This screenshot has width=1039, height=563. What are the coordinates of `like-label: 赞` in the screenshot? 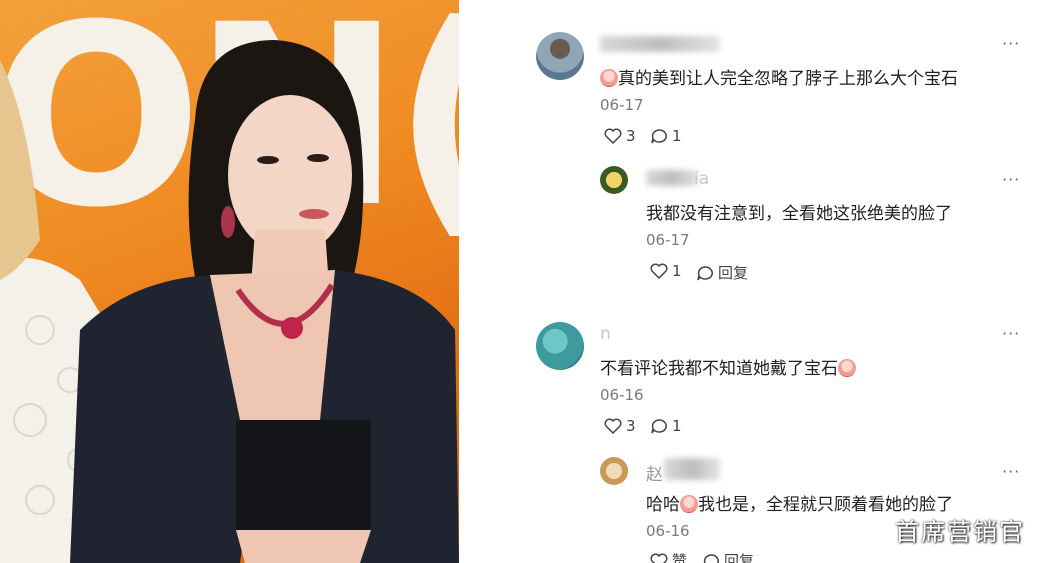 It's located at (680, 557).